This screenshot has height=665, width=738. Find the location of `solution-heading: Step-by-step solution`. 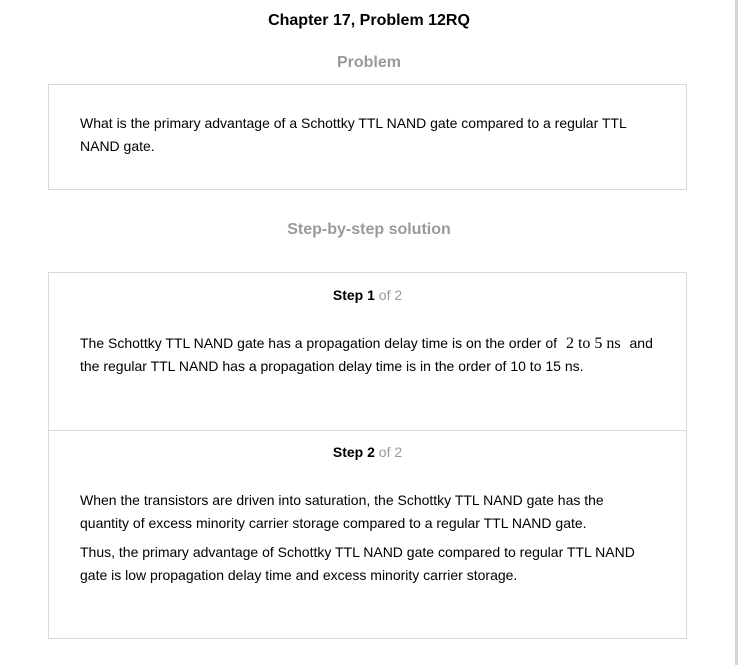

solution-heading: Step-by-step solution is located at coordinates (369, 229).